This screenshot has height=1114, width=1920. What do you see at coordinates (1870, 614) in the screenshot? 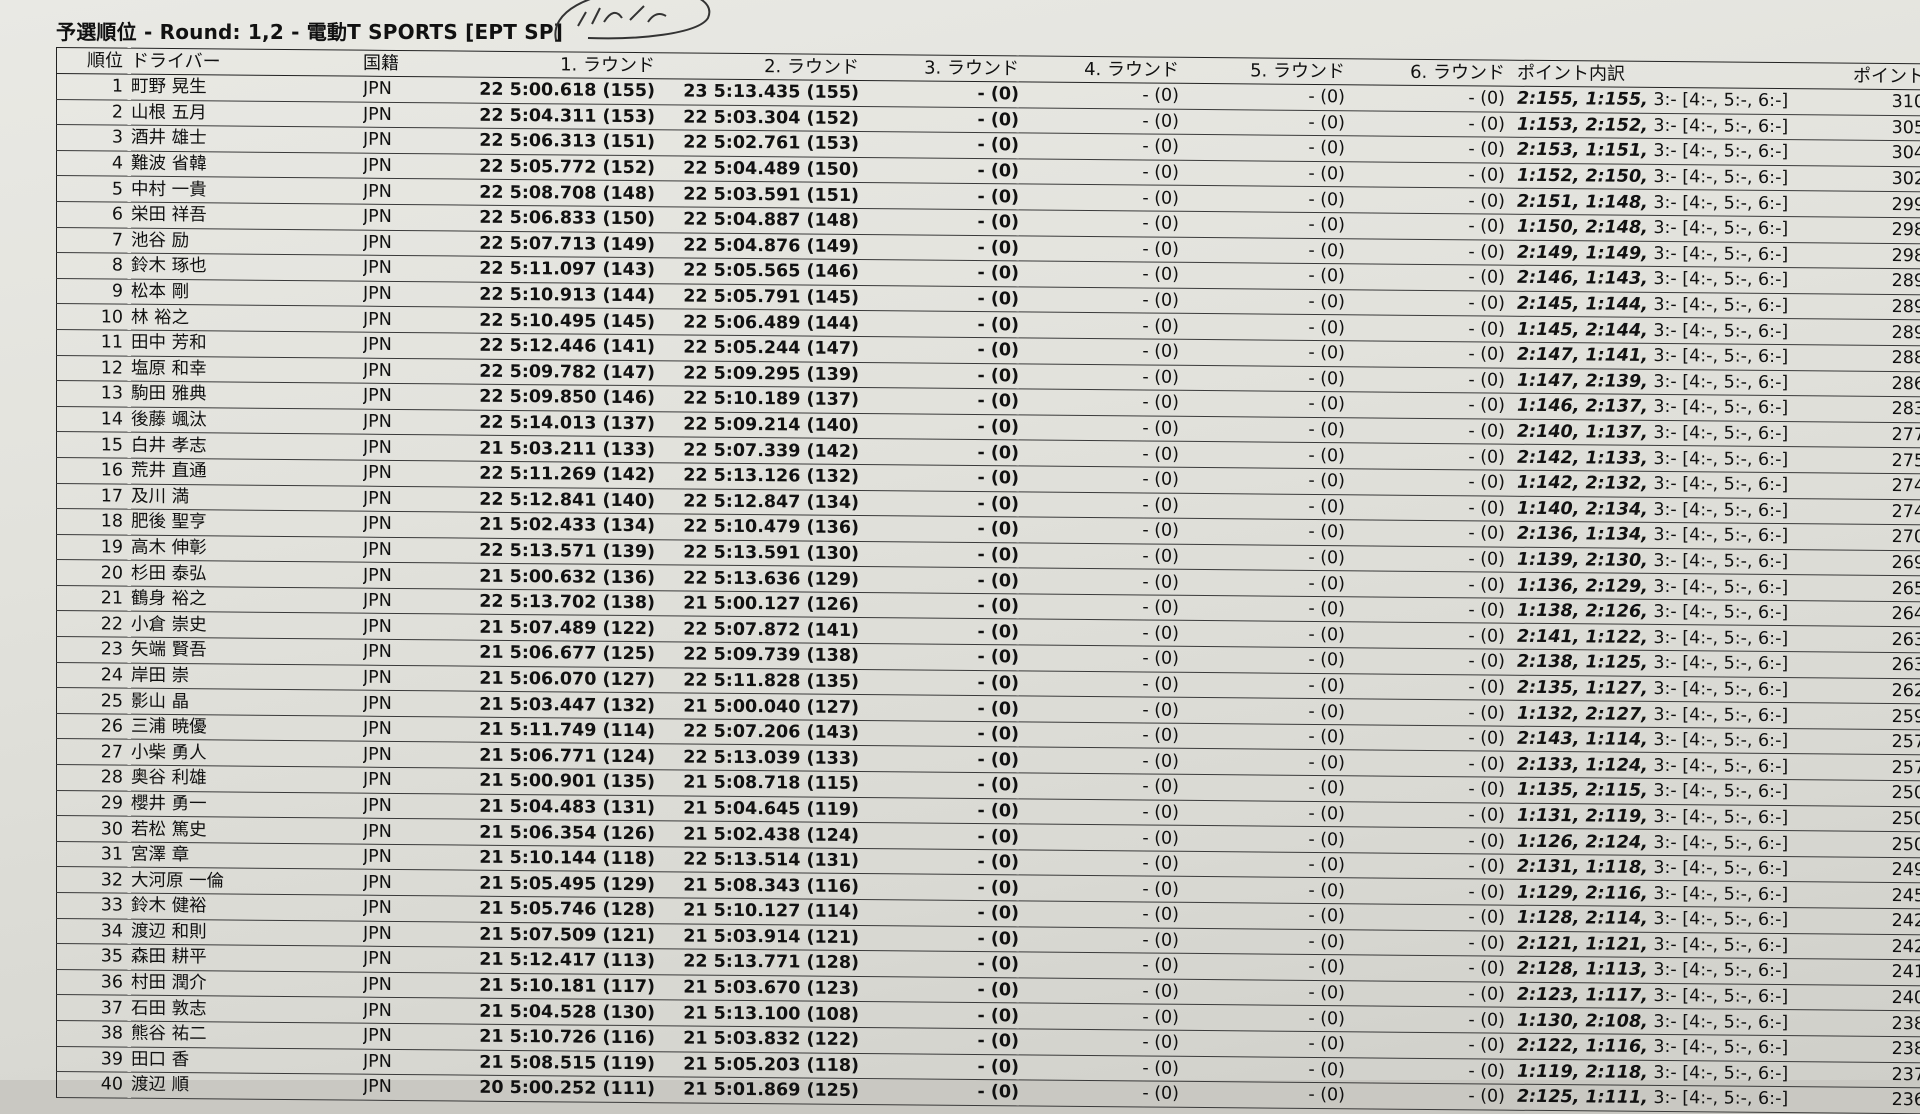
I see `points-cell: 264` at bounding box center [1870, 614].